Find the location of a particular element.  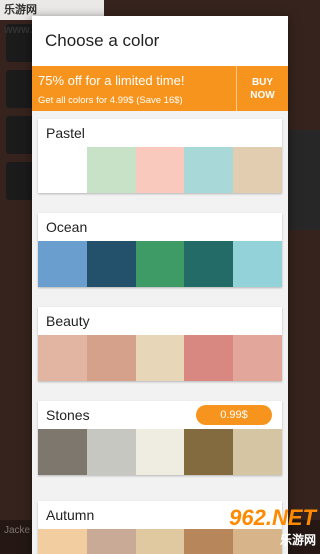

watermark-caption: 乐游网 is located at coordinates (297, 540).